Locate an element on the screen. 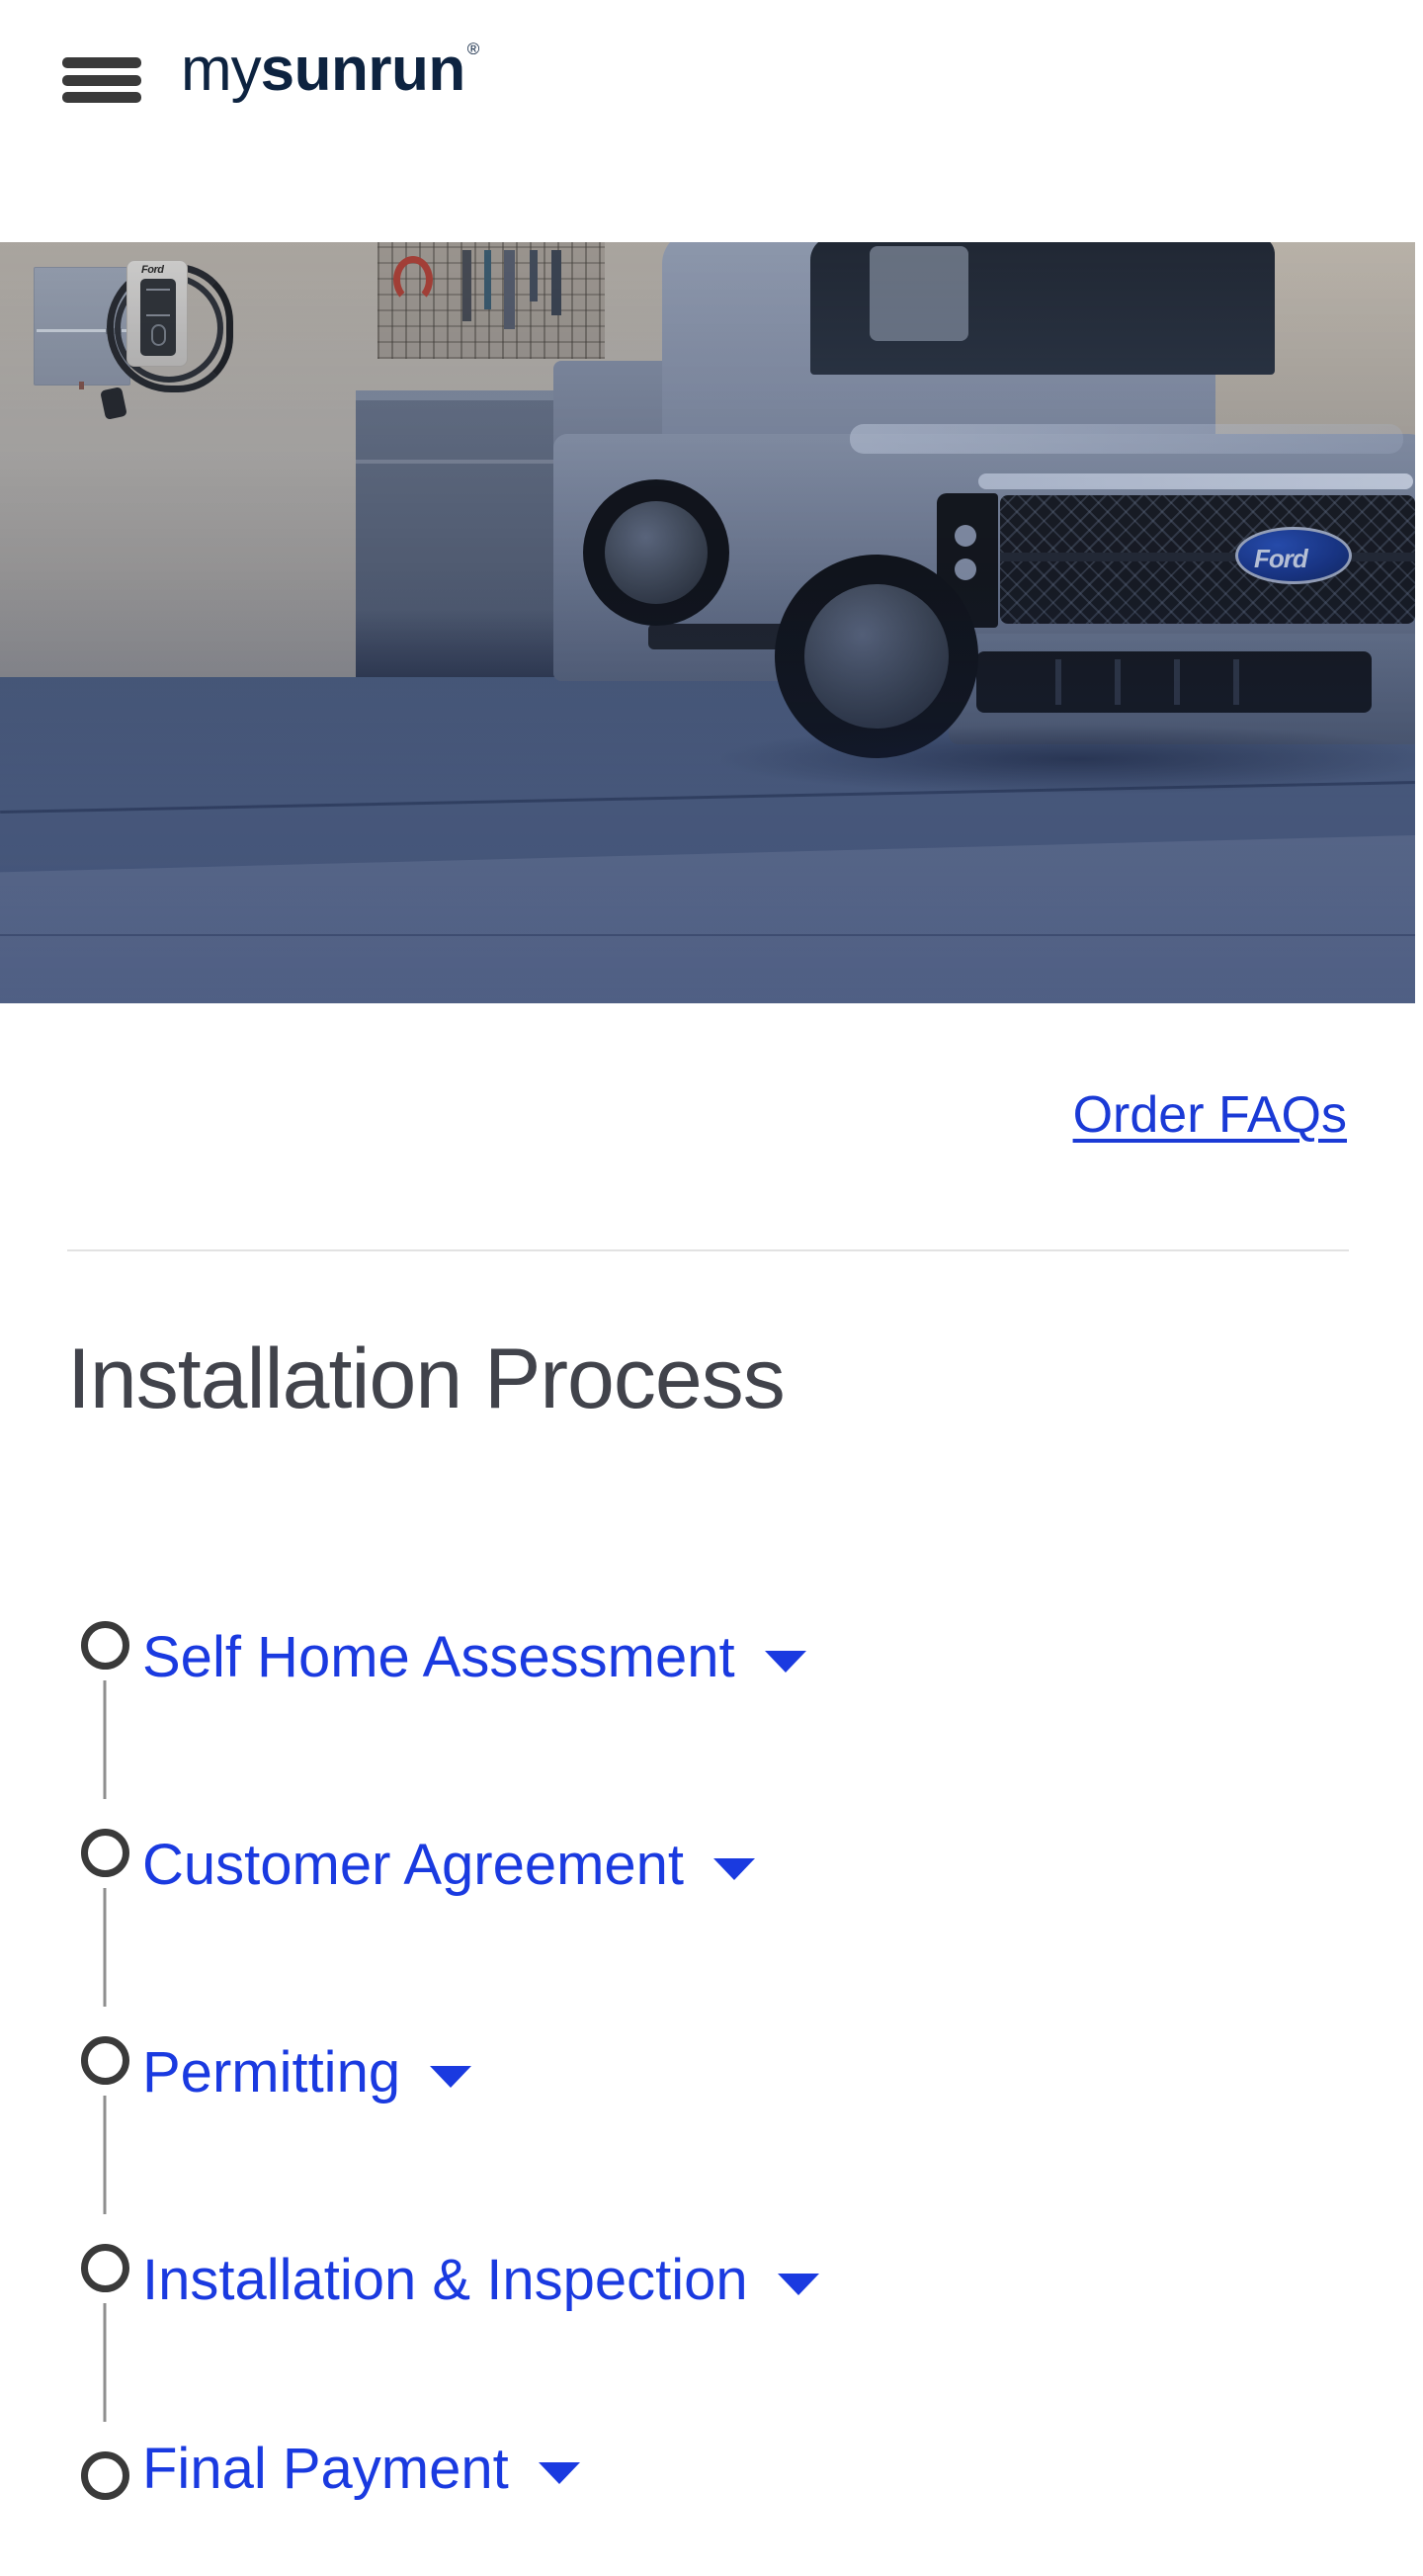 The image size is (1423, 2576). order-faqs-link: Order FAQs is located at coordinates (1210, 1115).